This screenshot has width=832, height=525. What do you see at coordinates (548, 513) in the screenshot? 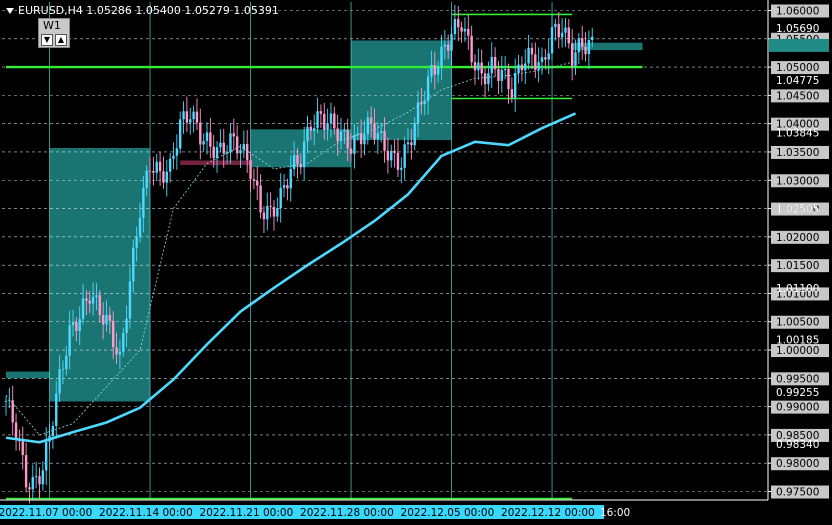
I see `x-label-5: 2022.12.12 00:00` at bounding box center [548, 513].